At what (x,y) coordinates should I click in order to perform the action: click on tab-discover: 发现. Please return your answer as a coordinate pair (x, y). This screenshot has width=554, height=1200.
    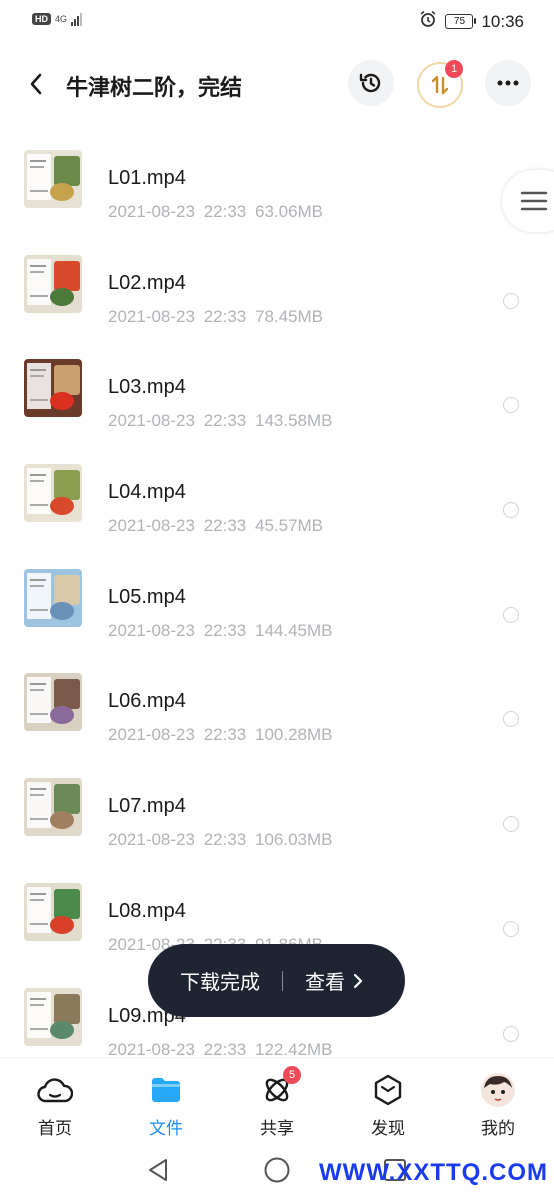
    Looking at the image, I should click on (388, 1105).